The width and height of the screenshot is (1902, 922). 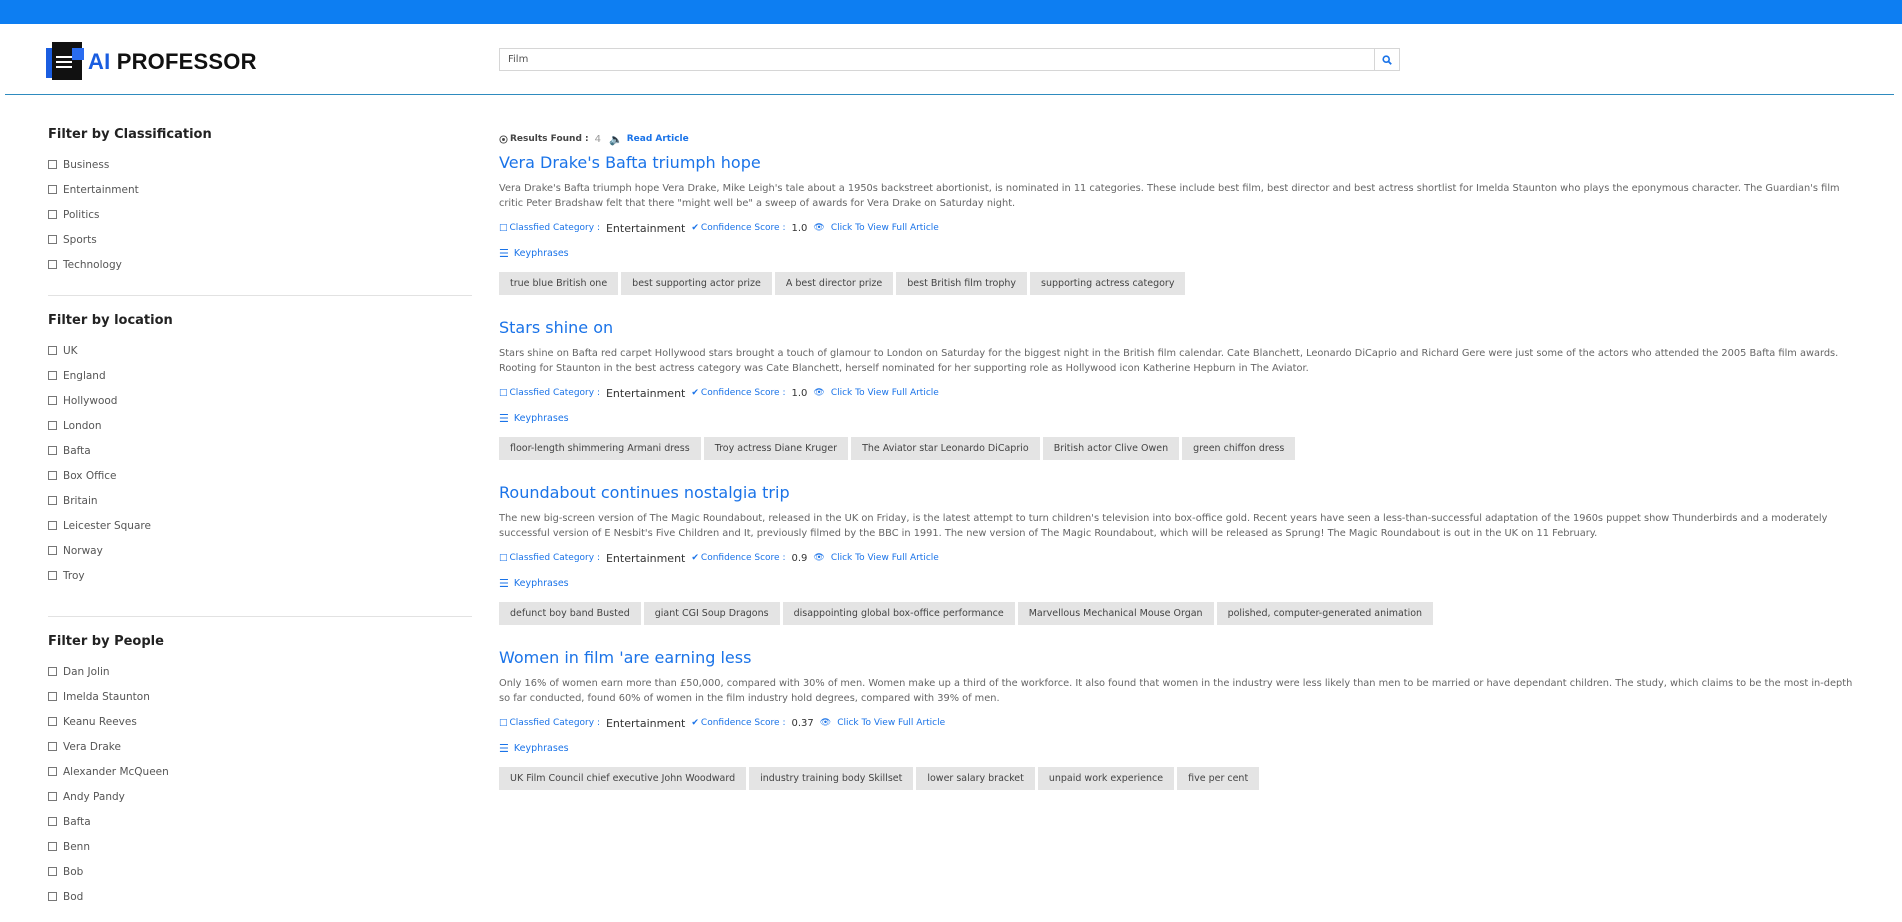 I want to click on filter-option: Dan Jolin, so click(x=260, y=671).